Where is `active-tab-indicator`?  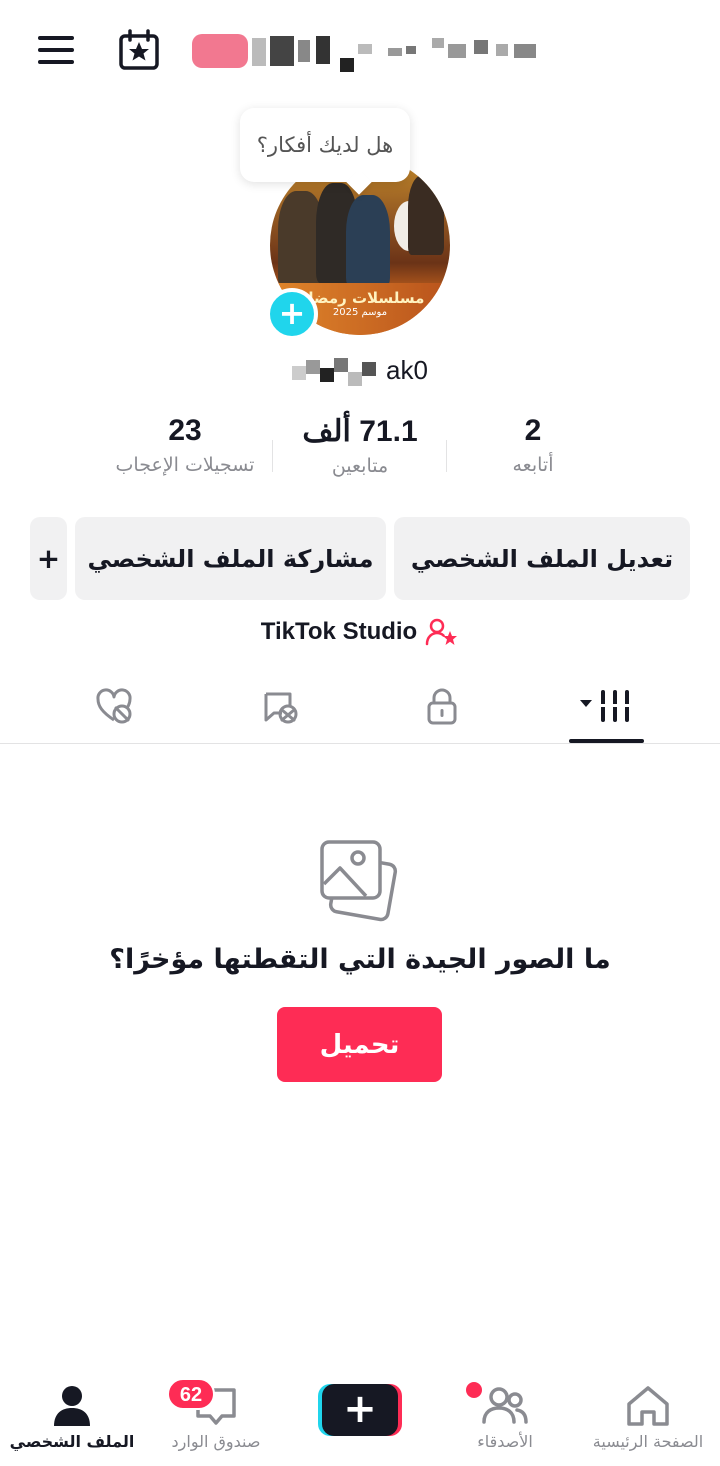 active-tab-indicator is located at coordinates (606, 741).